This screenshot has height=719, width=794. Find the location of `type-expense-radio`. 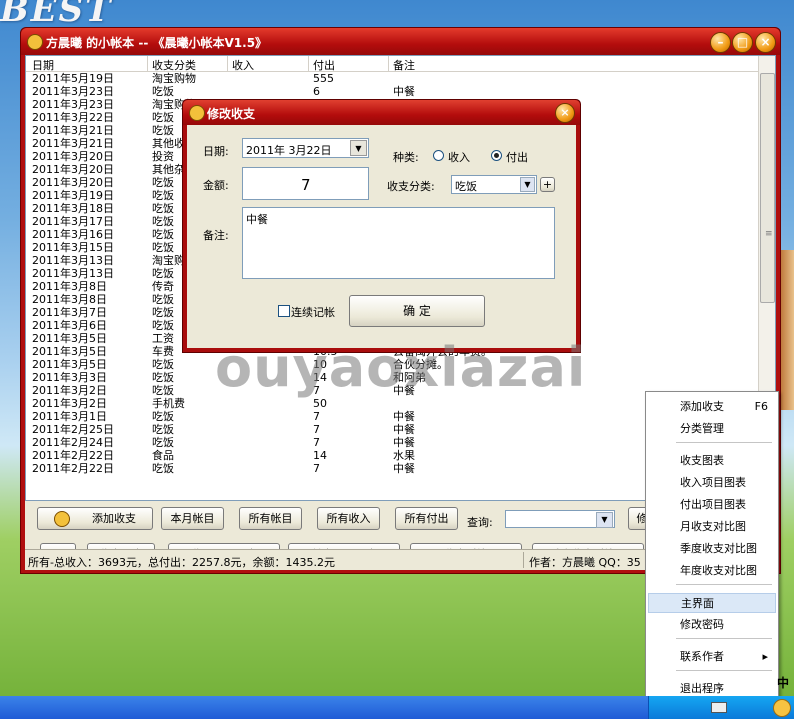

type-expense-radio is located at coordinates (496, 155).